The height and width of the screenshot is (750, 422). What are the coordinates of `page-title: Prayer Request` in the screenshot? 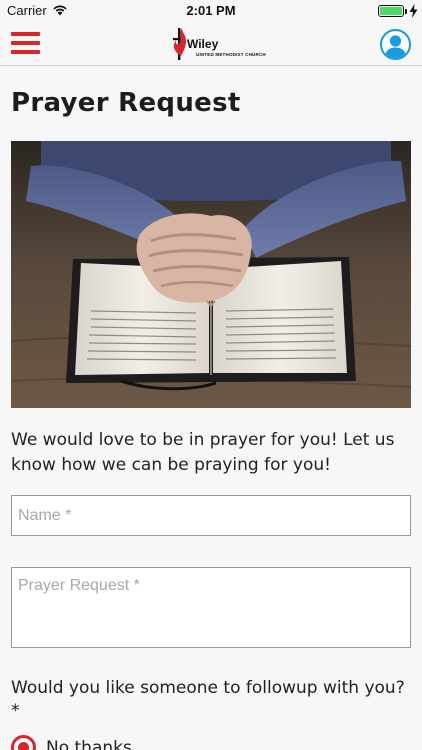 It's located at (126, 103).